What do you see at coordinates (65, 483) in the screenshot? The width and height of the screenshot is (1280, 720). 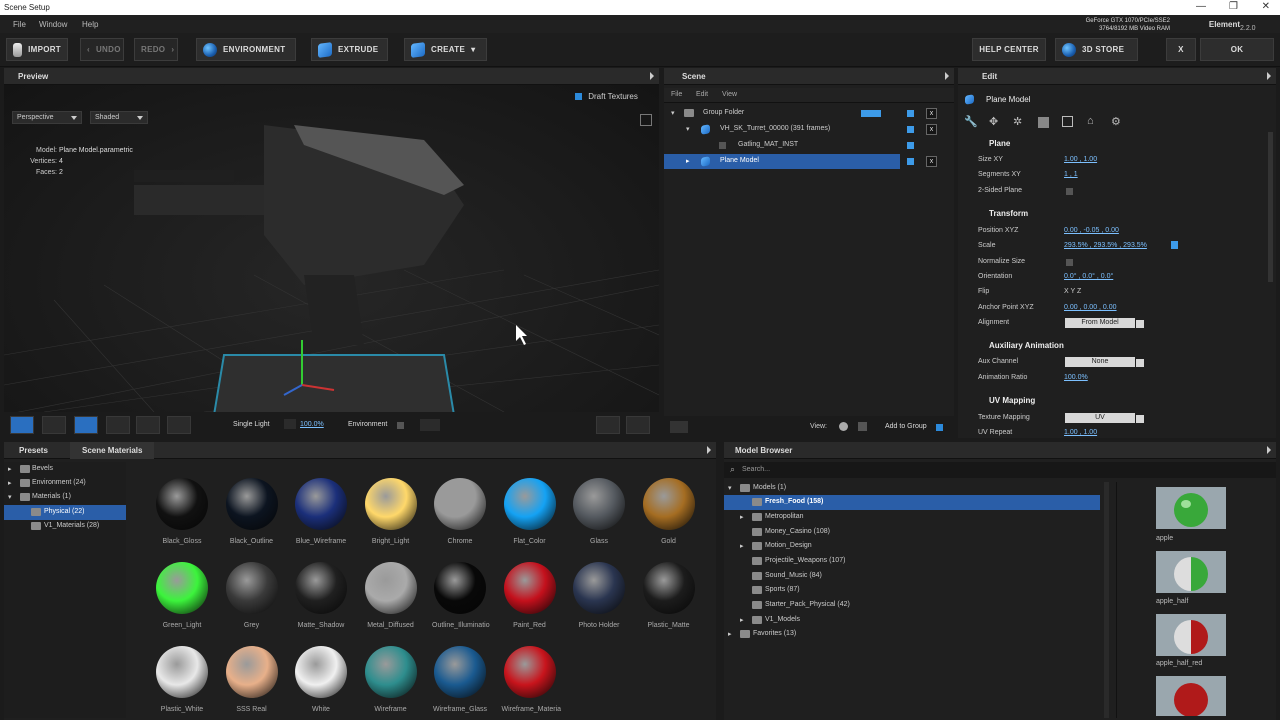 I see `tree-item-environment: ▸ Environment (24)` at bounding box center [65, 483].